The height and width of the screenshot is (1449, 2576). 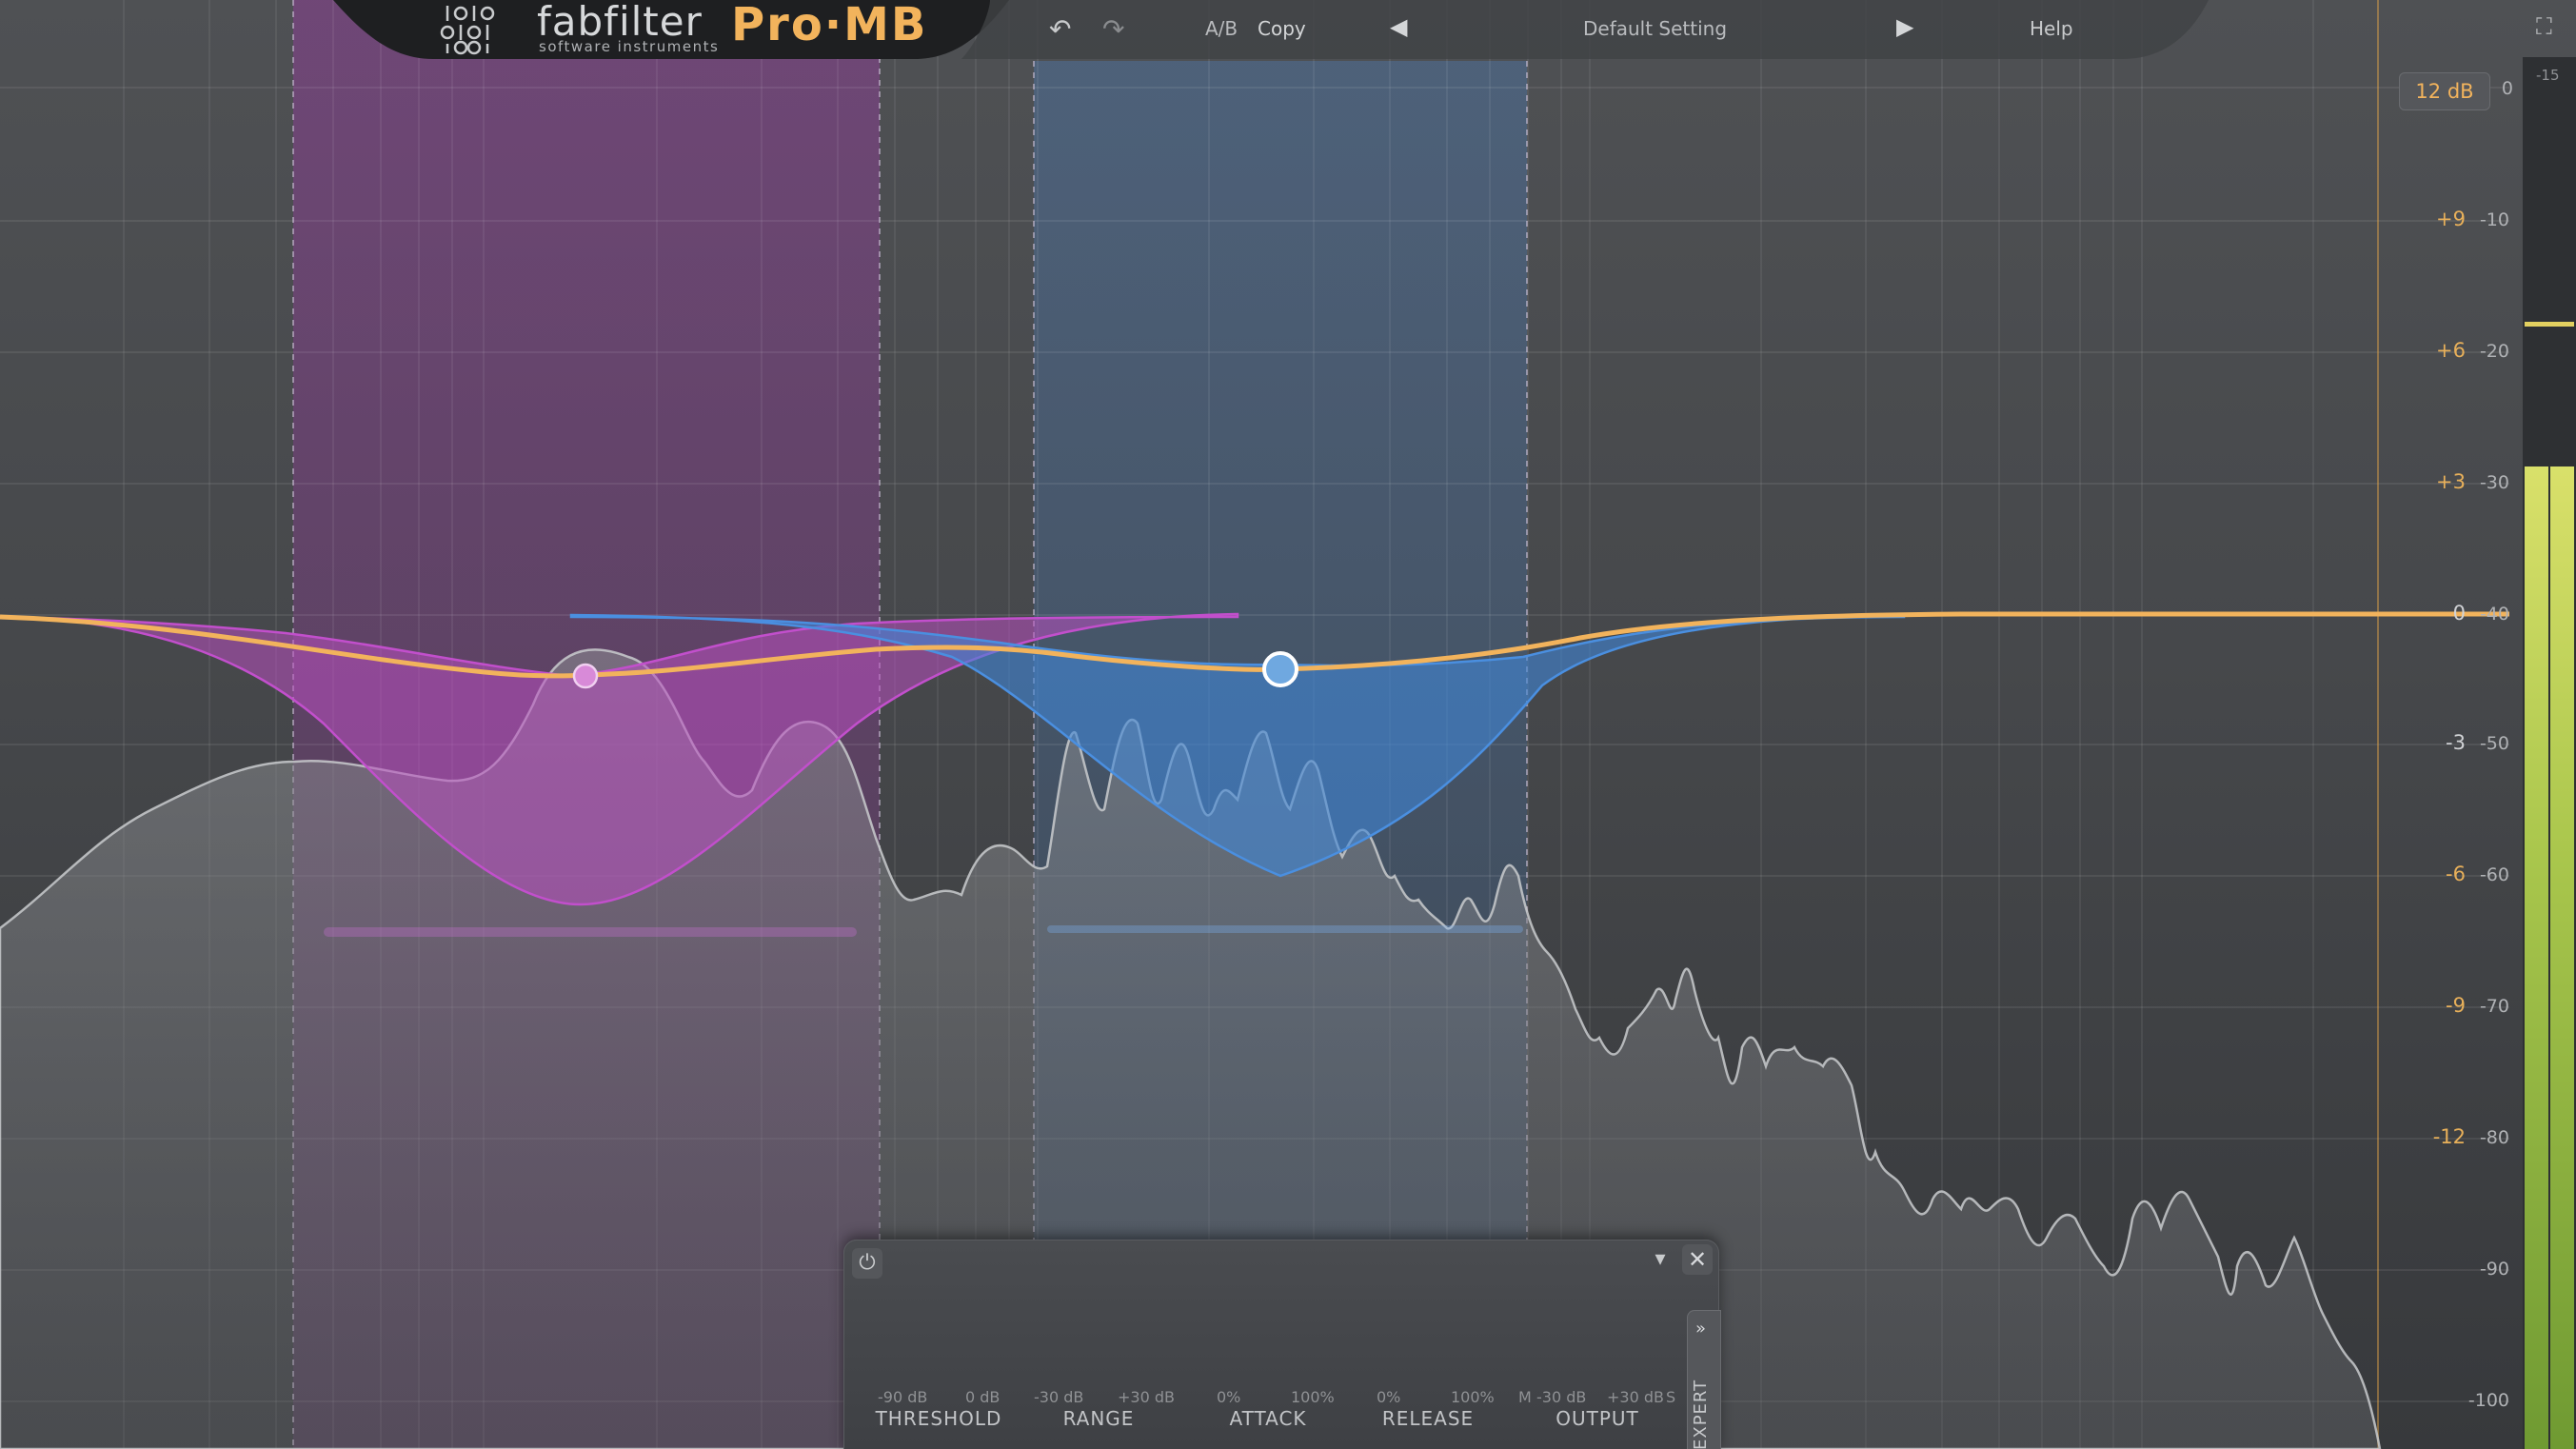 I want to click on level-label: -40, so click(x=2494, y=614).